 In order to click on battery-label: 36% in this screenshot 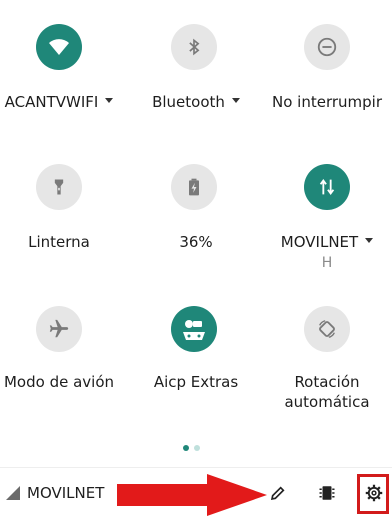, I will do `click(196, 242)`.